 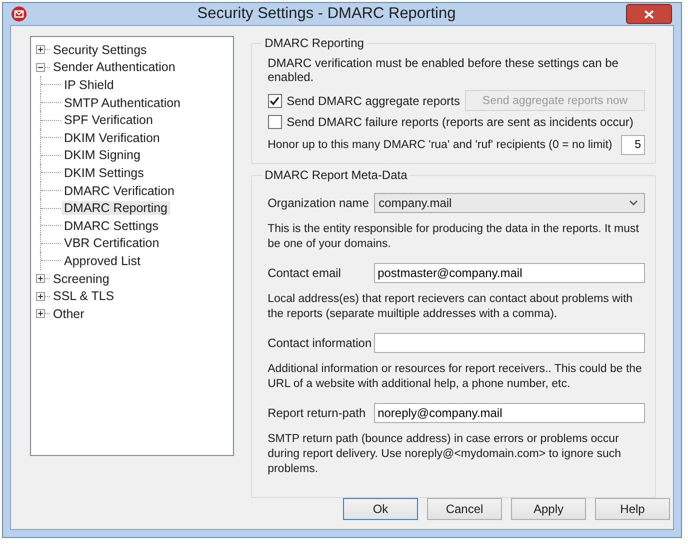 I want to click on help-text: SMTP return path (bounce address) in case errors or problems occur during report delivery. Use noreply@<mydomain.com> to ignore such problems., so click(x=445, y=454).